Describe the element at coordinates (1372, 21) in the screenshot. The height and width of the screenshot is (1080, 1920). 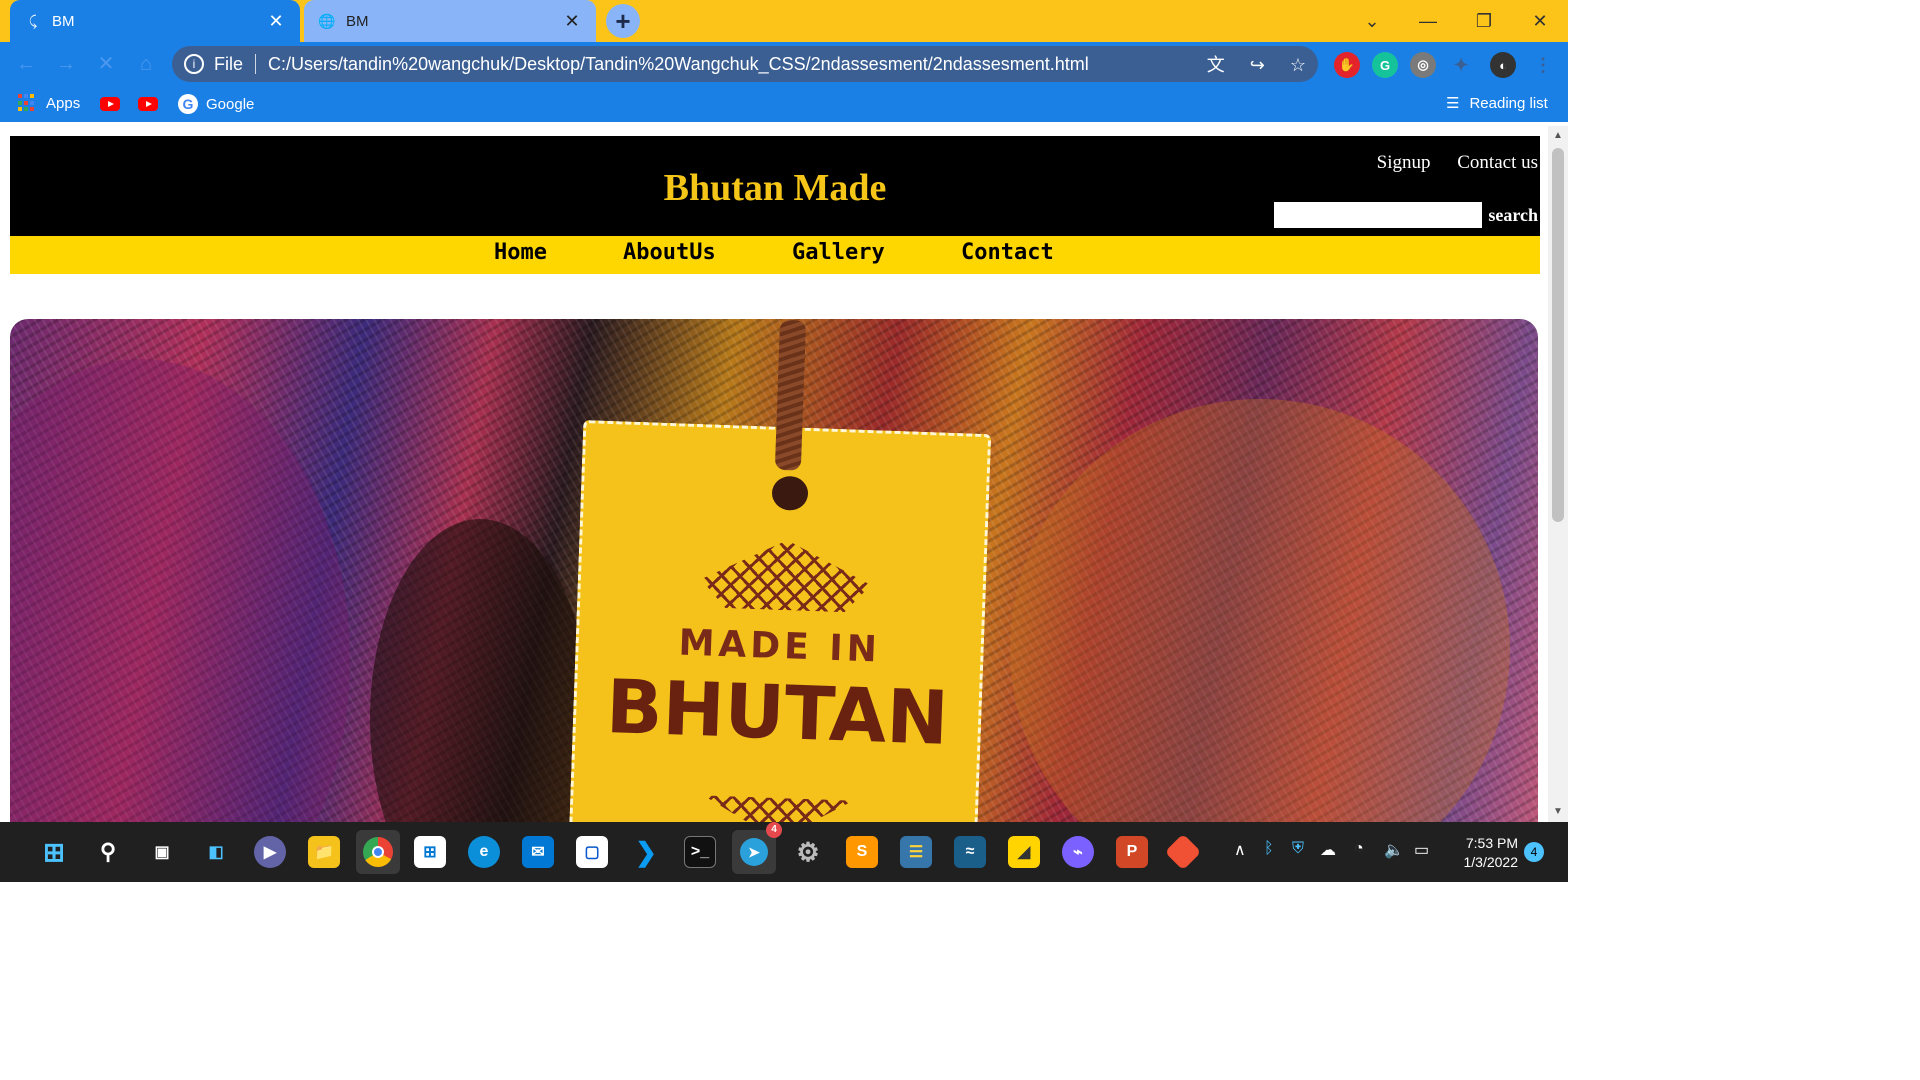
I see `tab-search-icon: ⌄` at that location.